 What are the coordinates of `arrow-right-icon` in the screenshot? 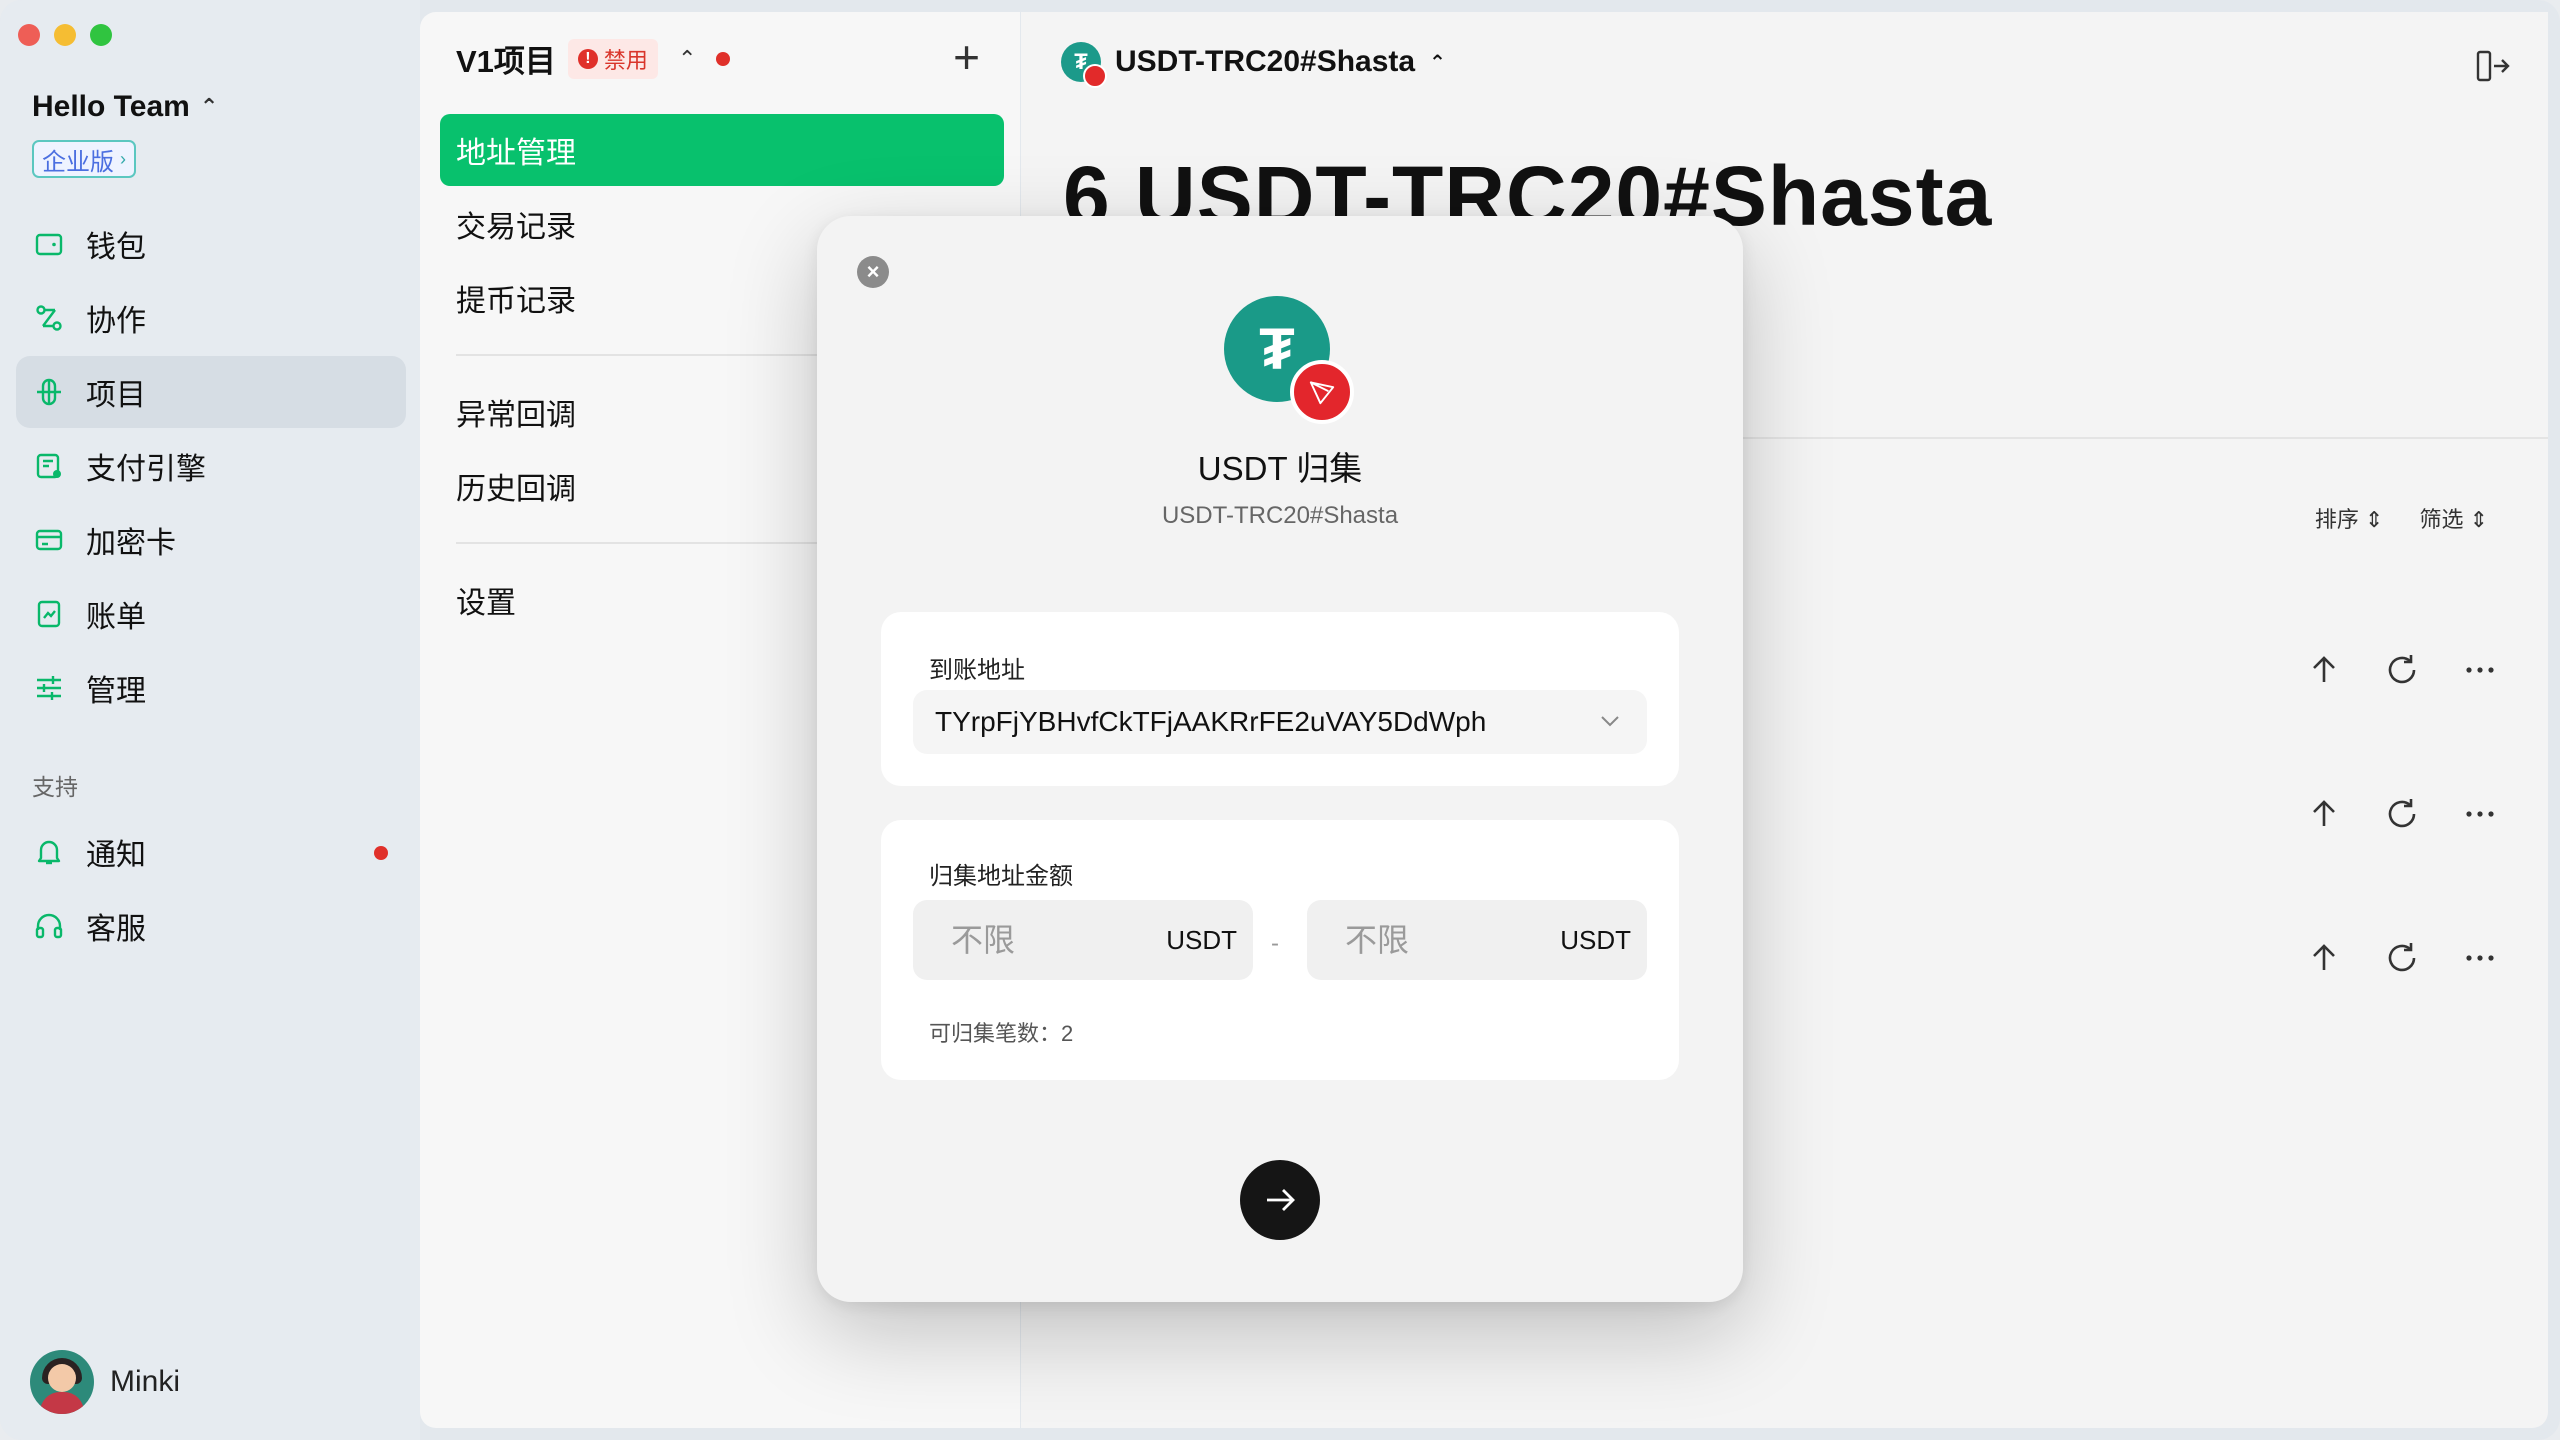 It's located at (1281, 1200).